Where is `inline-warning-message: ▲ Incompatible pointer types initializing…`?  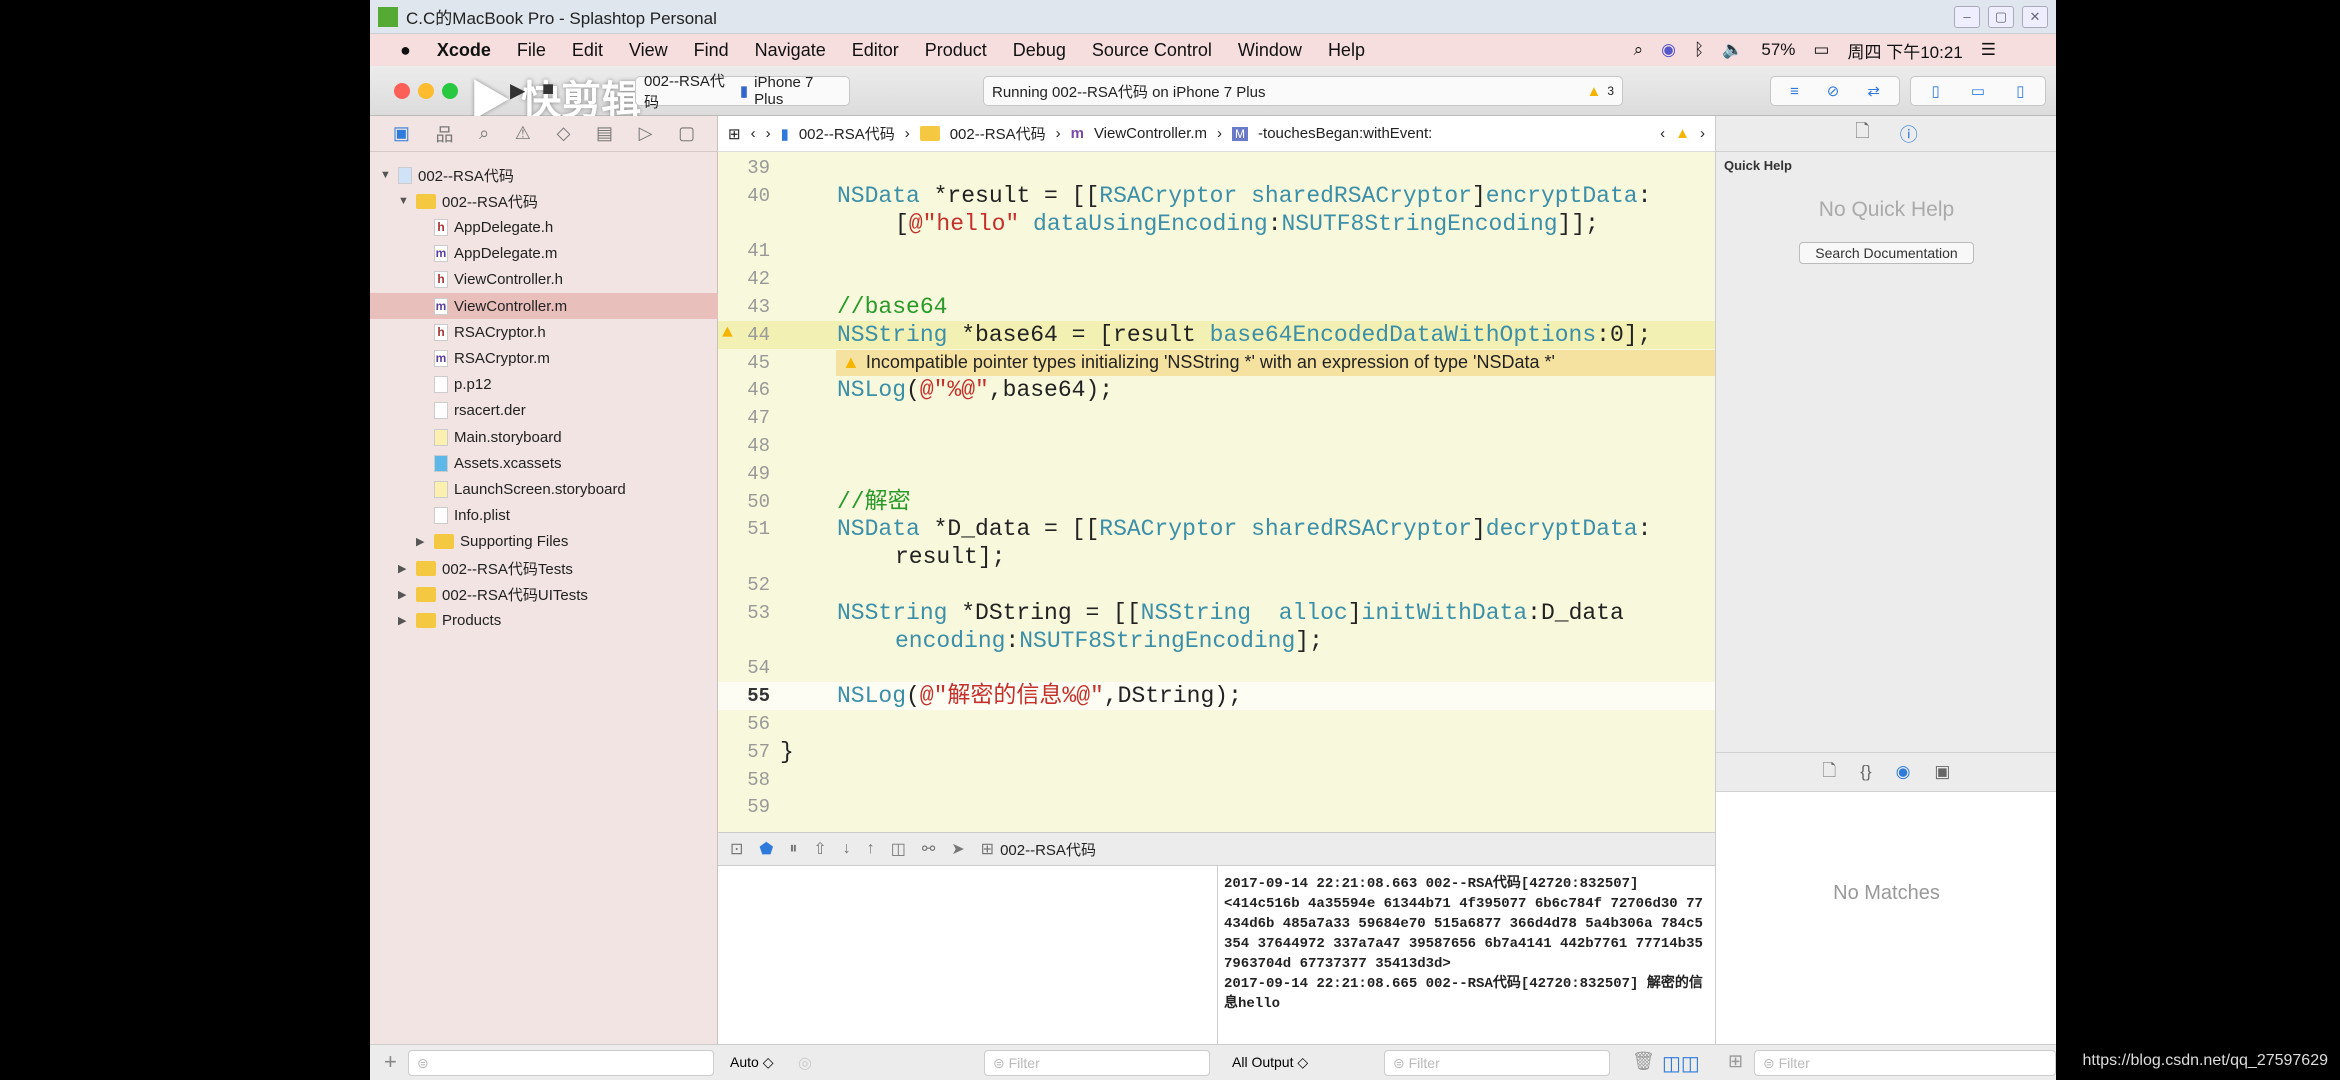
inline-warning-message: ▲ Incompatible pointer types initializing… is located at coordinates (1275, 362).